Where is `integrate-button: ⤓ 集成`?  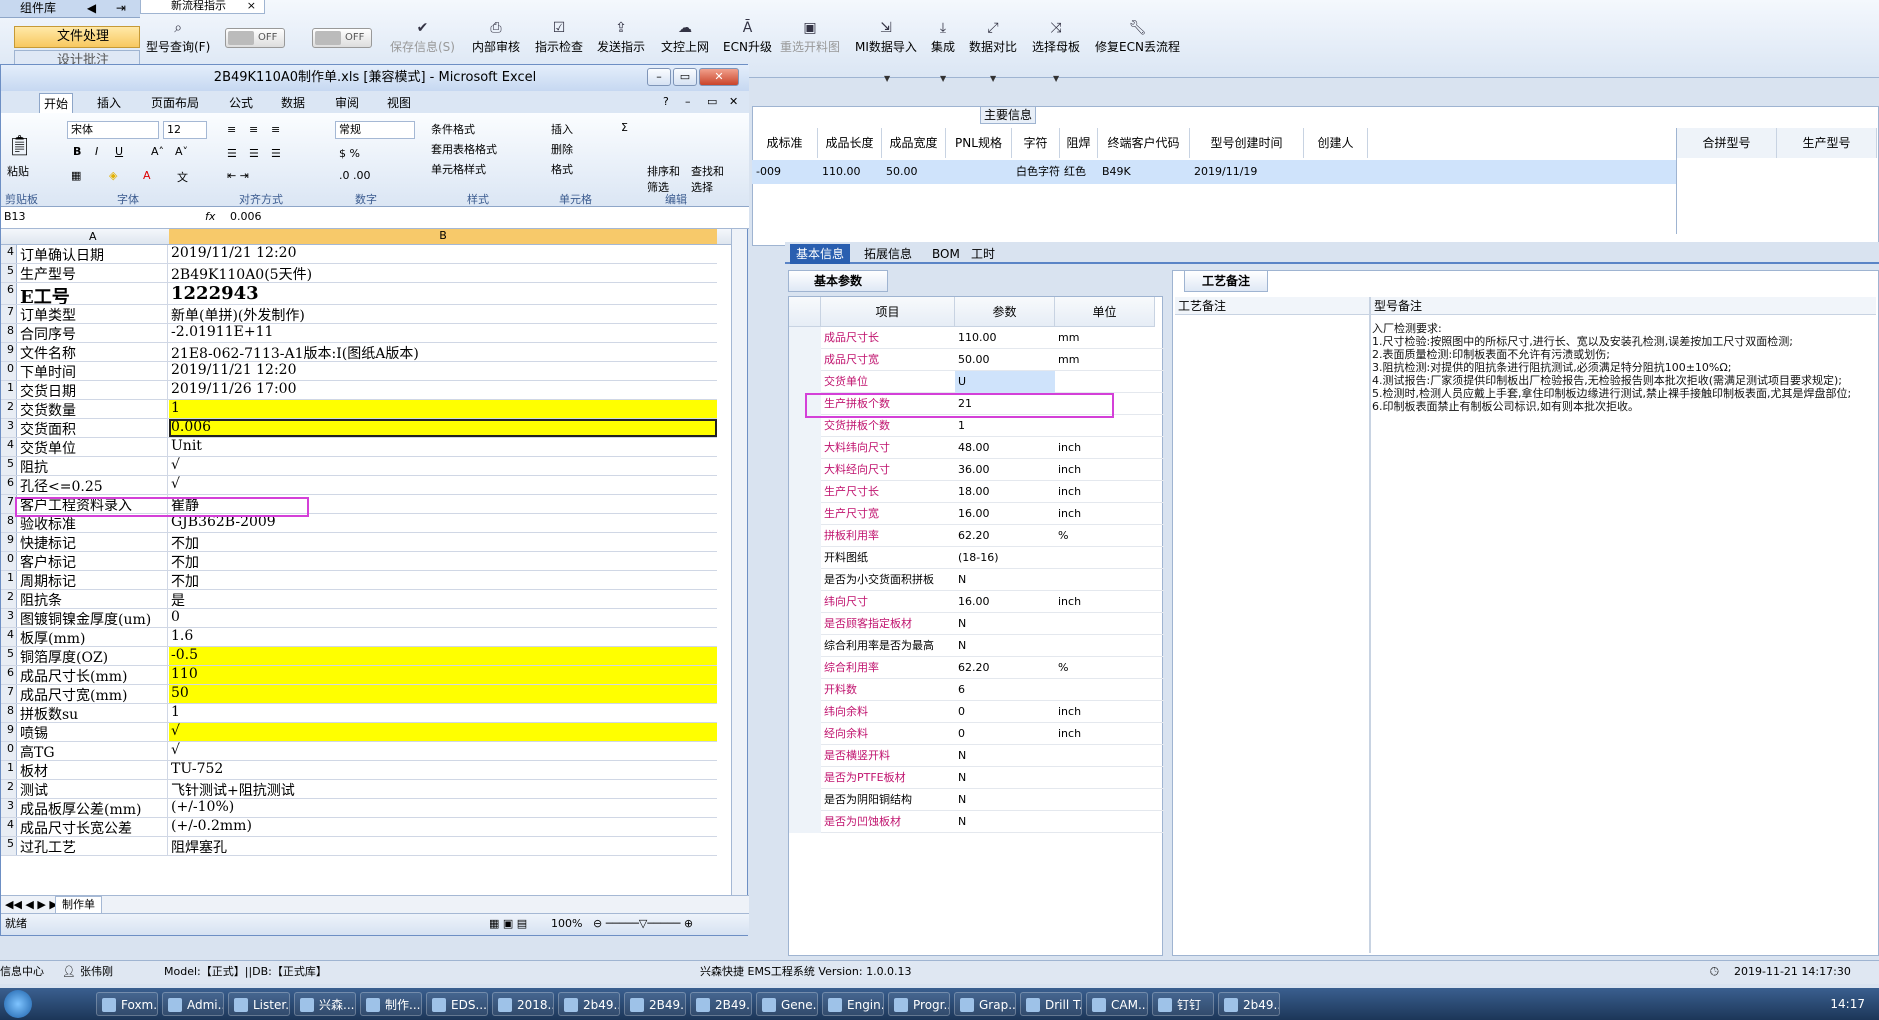 integrate-button: ⤓ 集成 is located at coordinates (943, 40).